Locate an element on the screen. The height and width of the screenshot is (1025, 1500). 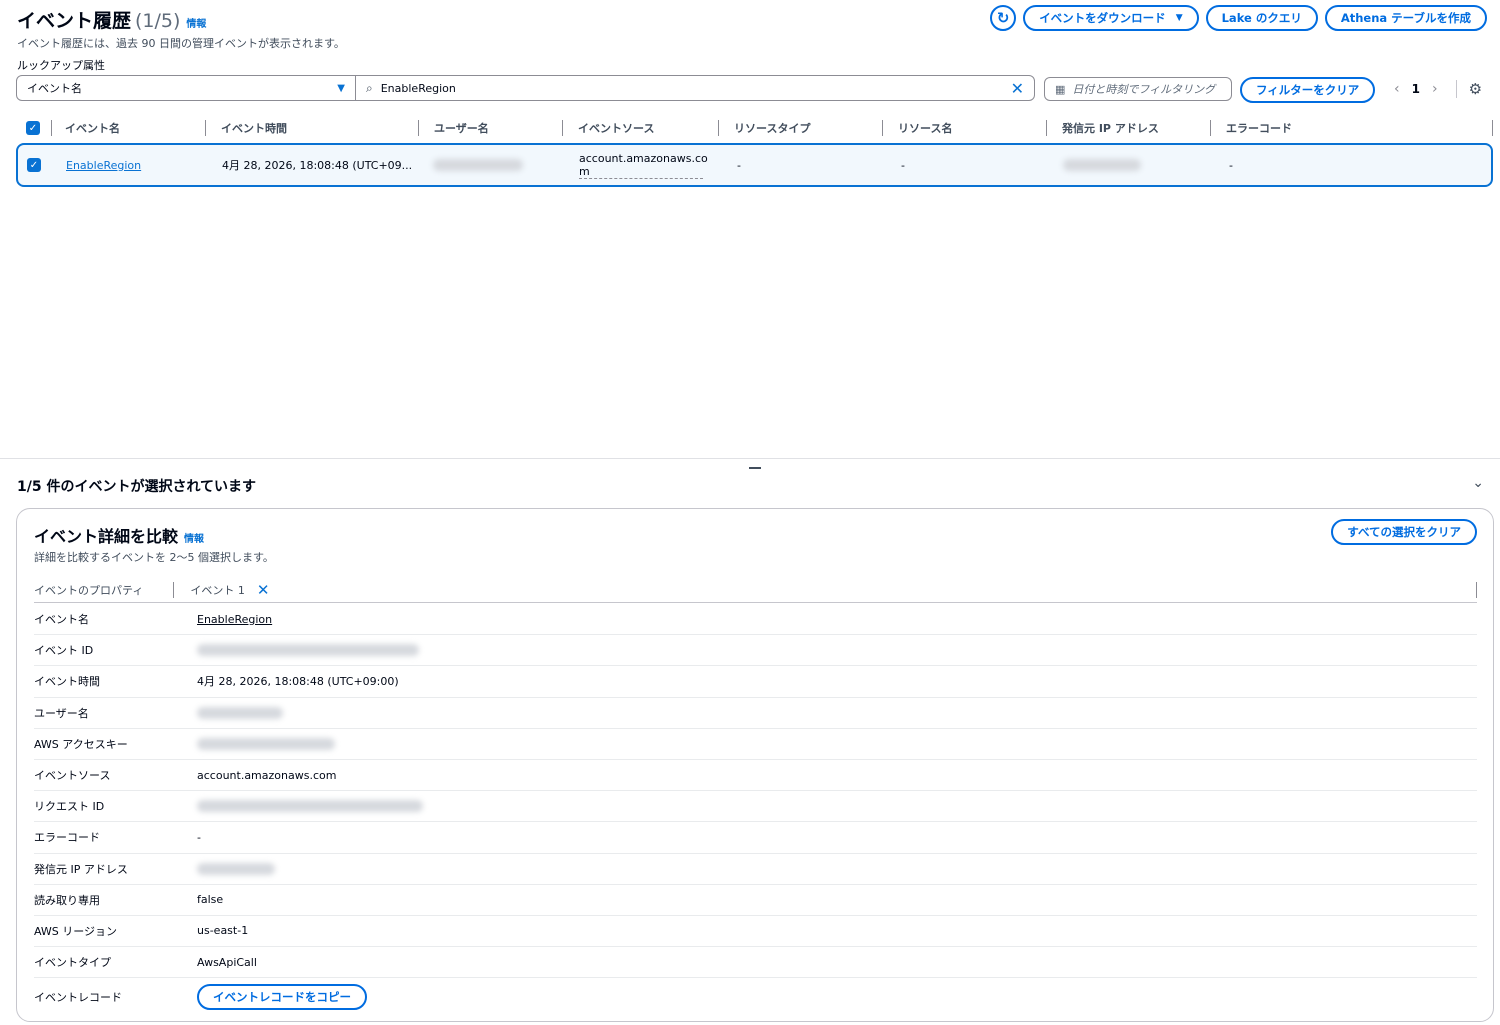
settings-gear-icon: ⚙ is located at coordinates (1475, 89).